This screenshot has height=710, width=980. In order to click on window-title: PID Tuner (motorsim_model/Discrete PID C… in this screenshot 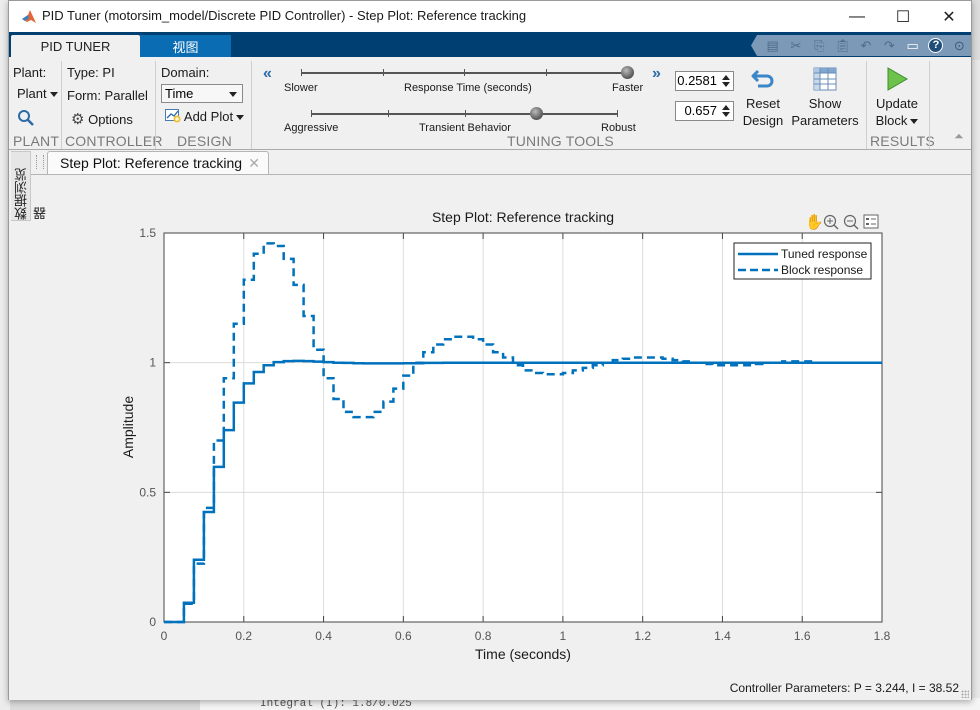, I will do `click(284, 15)`.